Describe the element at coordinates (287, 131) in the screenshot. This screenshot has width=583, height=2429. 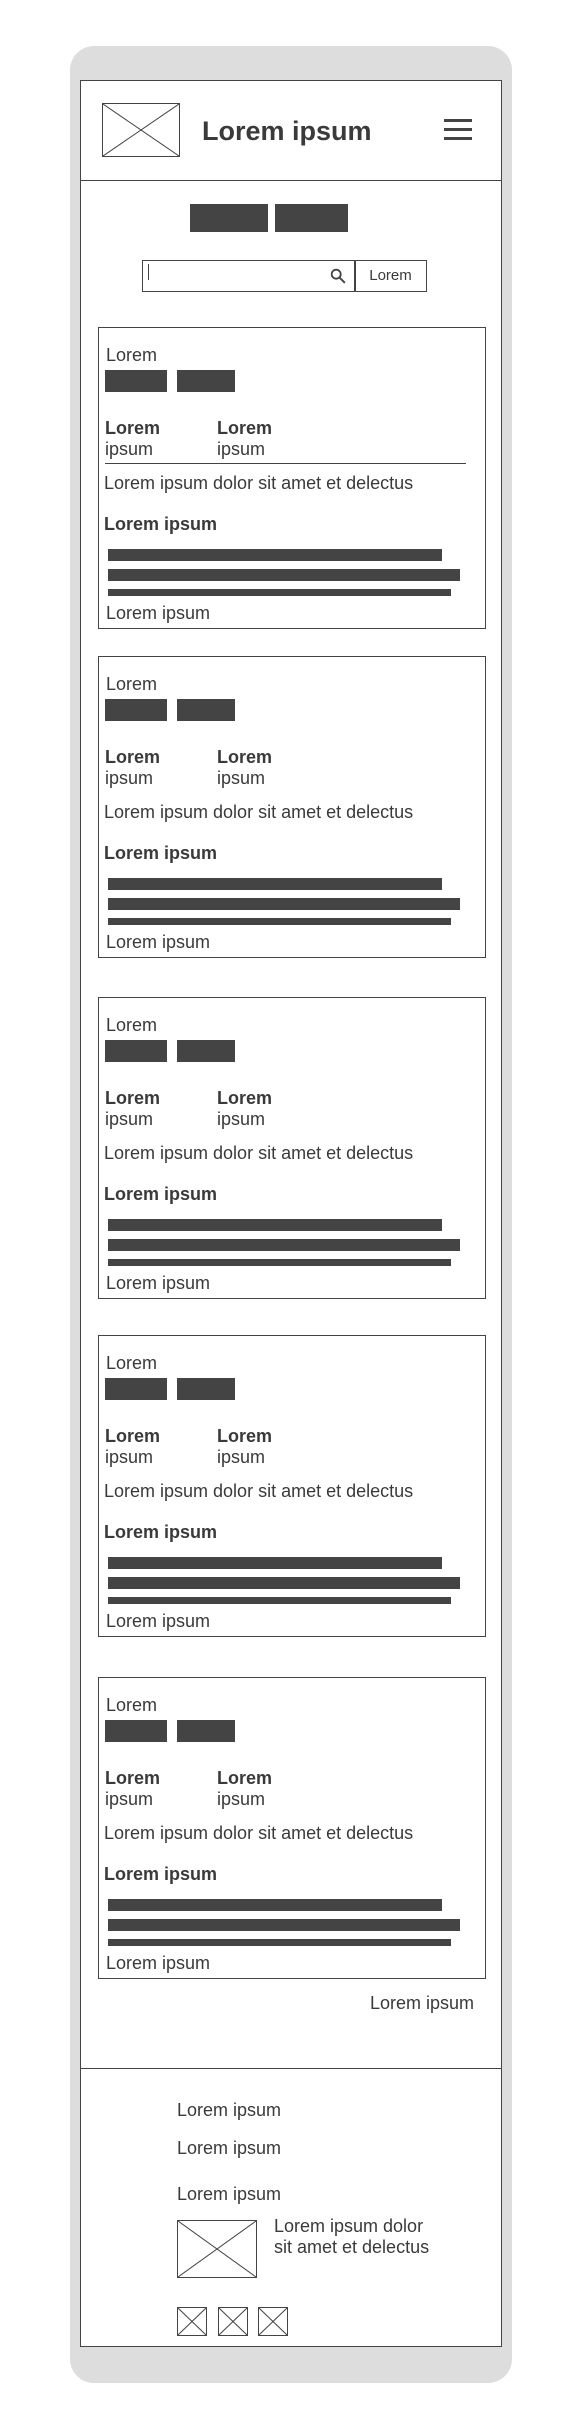
I see `app-title: Lorem ipsum` at that location.